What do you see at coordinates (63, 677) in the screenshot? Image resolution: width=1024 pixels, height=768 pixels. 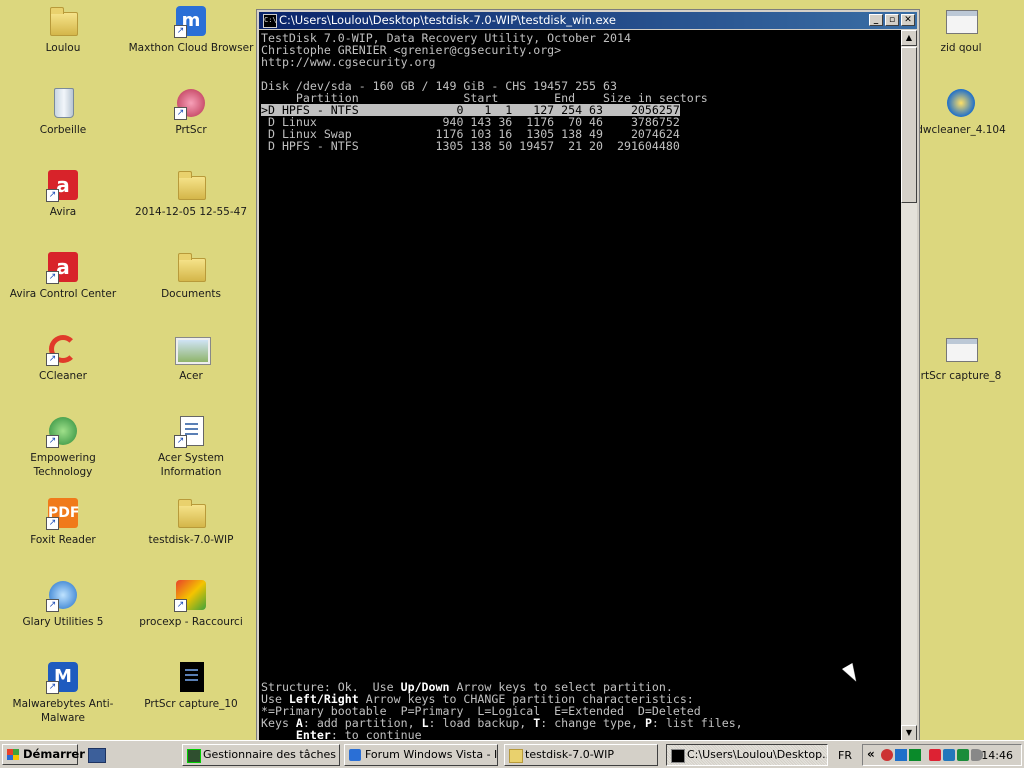 I see `malwarebytes-icon: M ↗` at bounding box center [63, 677].